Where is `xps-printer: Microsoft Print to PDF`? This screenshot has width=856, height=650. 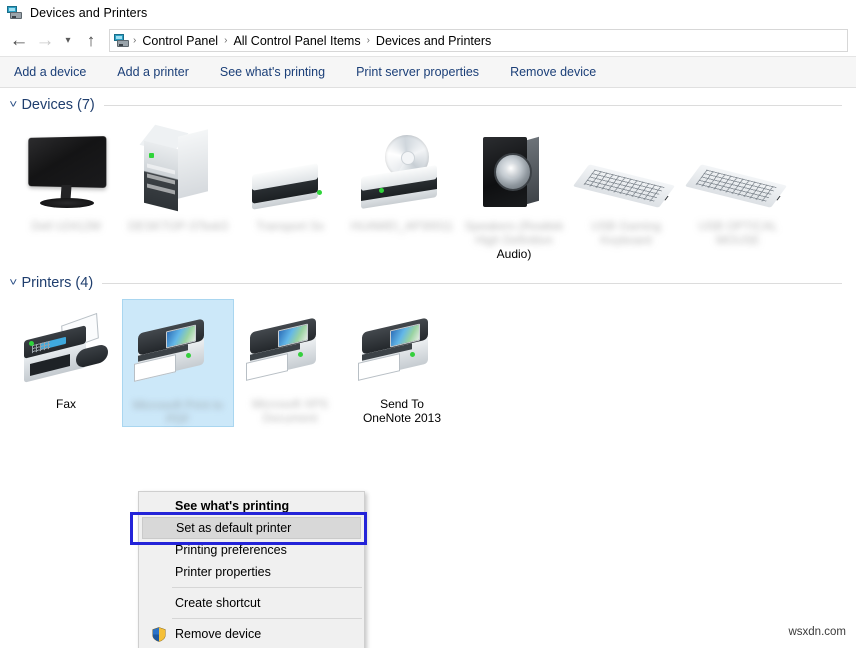 xps-printer: Microsoft Print to PDF is located at coordinates (178, 363).